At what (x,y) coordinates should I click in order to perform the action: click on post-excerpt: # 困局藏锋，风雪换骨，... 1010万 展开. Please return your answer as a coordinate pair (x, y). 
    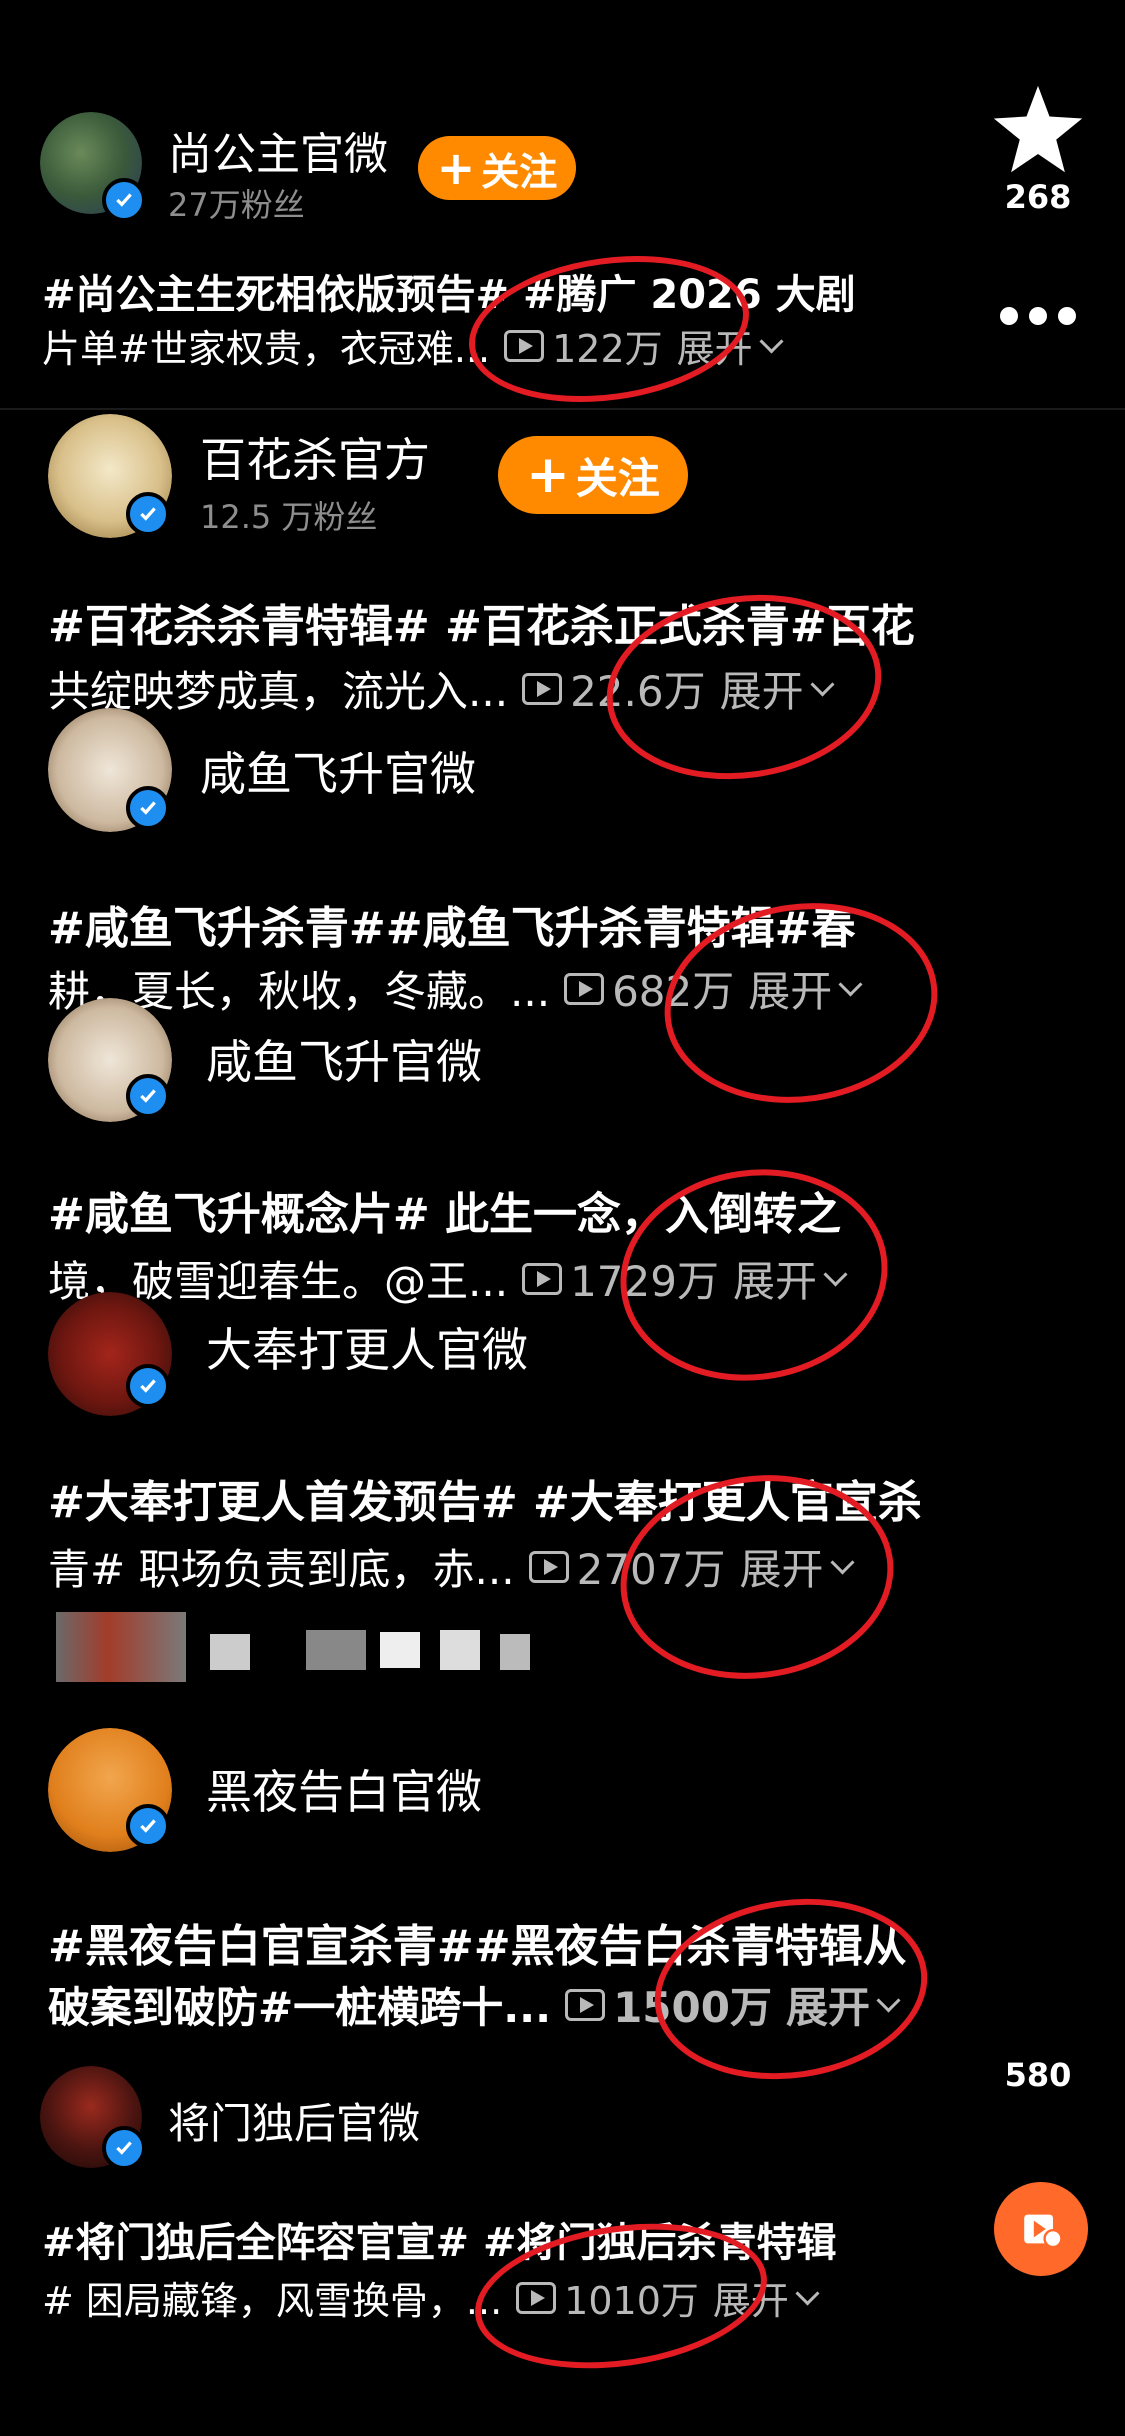
    Looking at the image, I should click on (431, 2297).